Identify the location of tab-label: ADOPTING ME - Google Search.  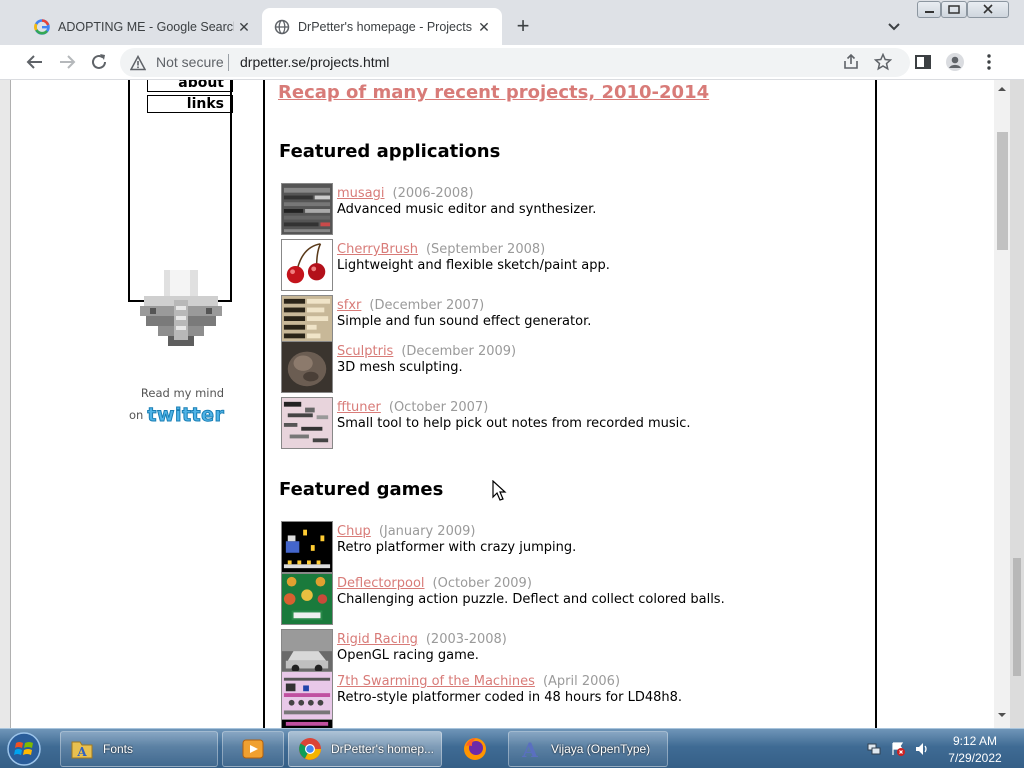
(146, 26).